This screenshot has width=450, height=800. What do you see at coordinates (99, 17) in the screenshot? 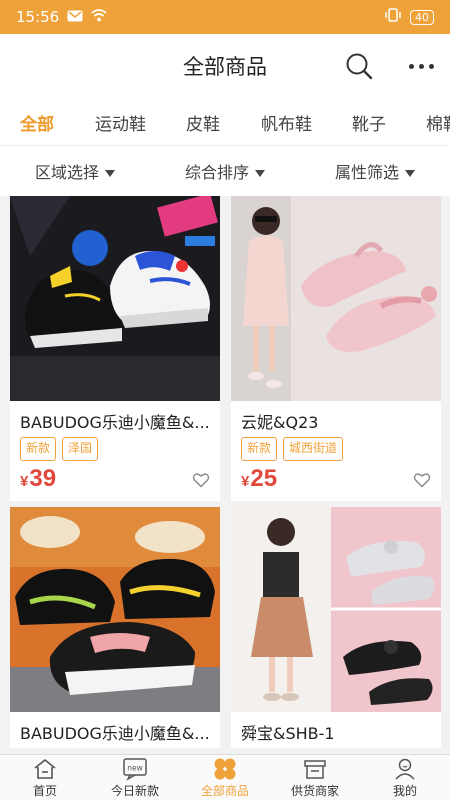
I see `wifi-icon` at bounding box center [99, 17].